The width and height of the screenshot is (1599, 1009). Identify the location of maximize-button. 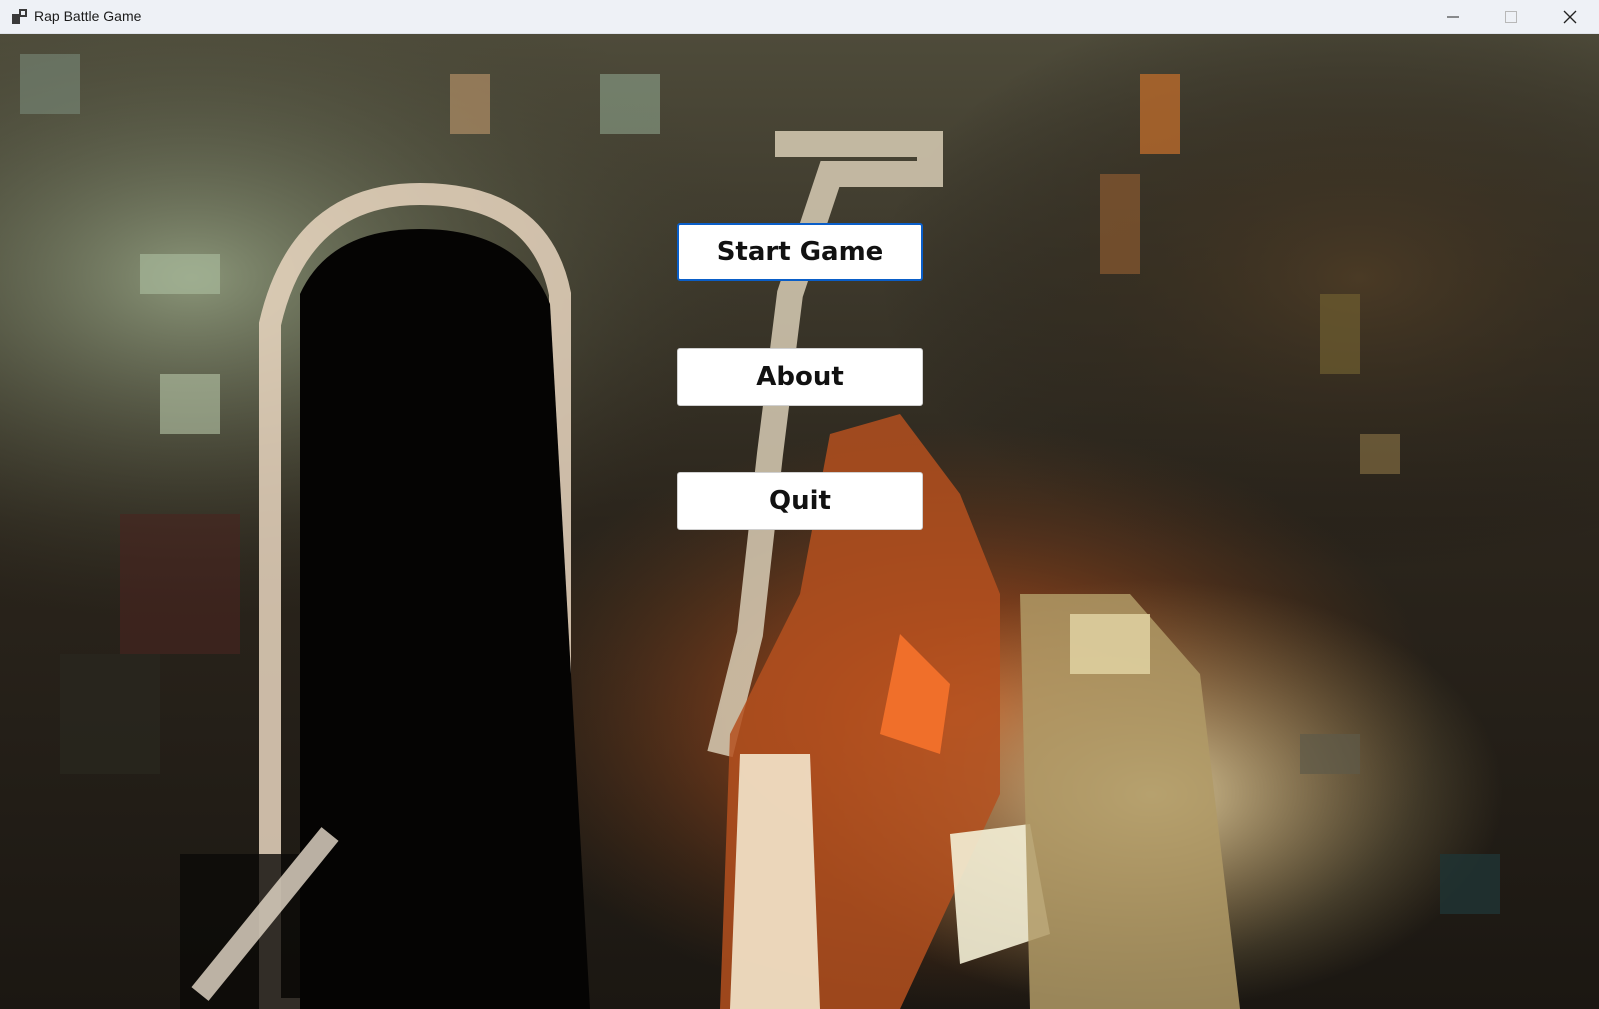
(1511, 17).